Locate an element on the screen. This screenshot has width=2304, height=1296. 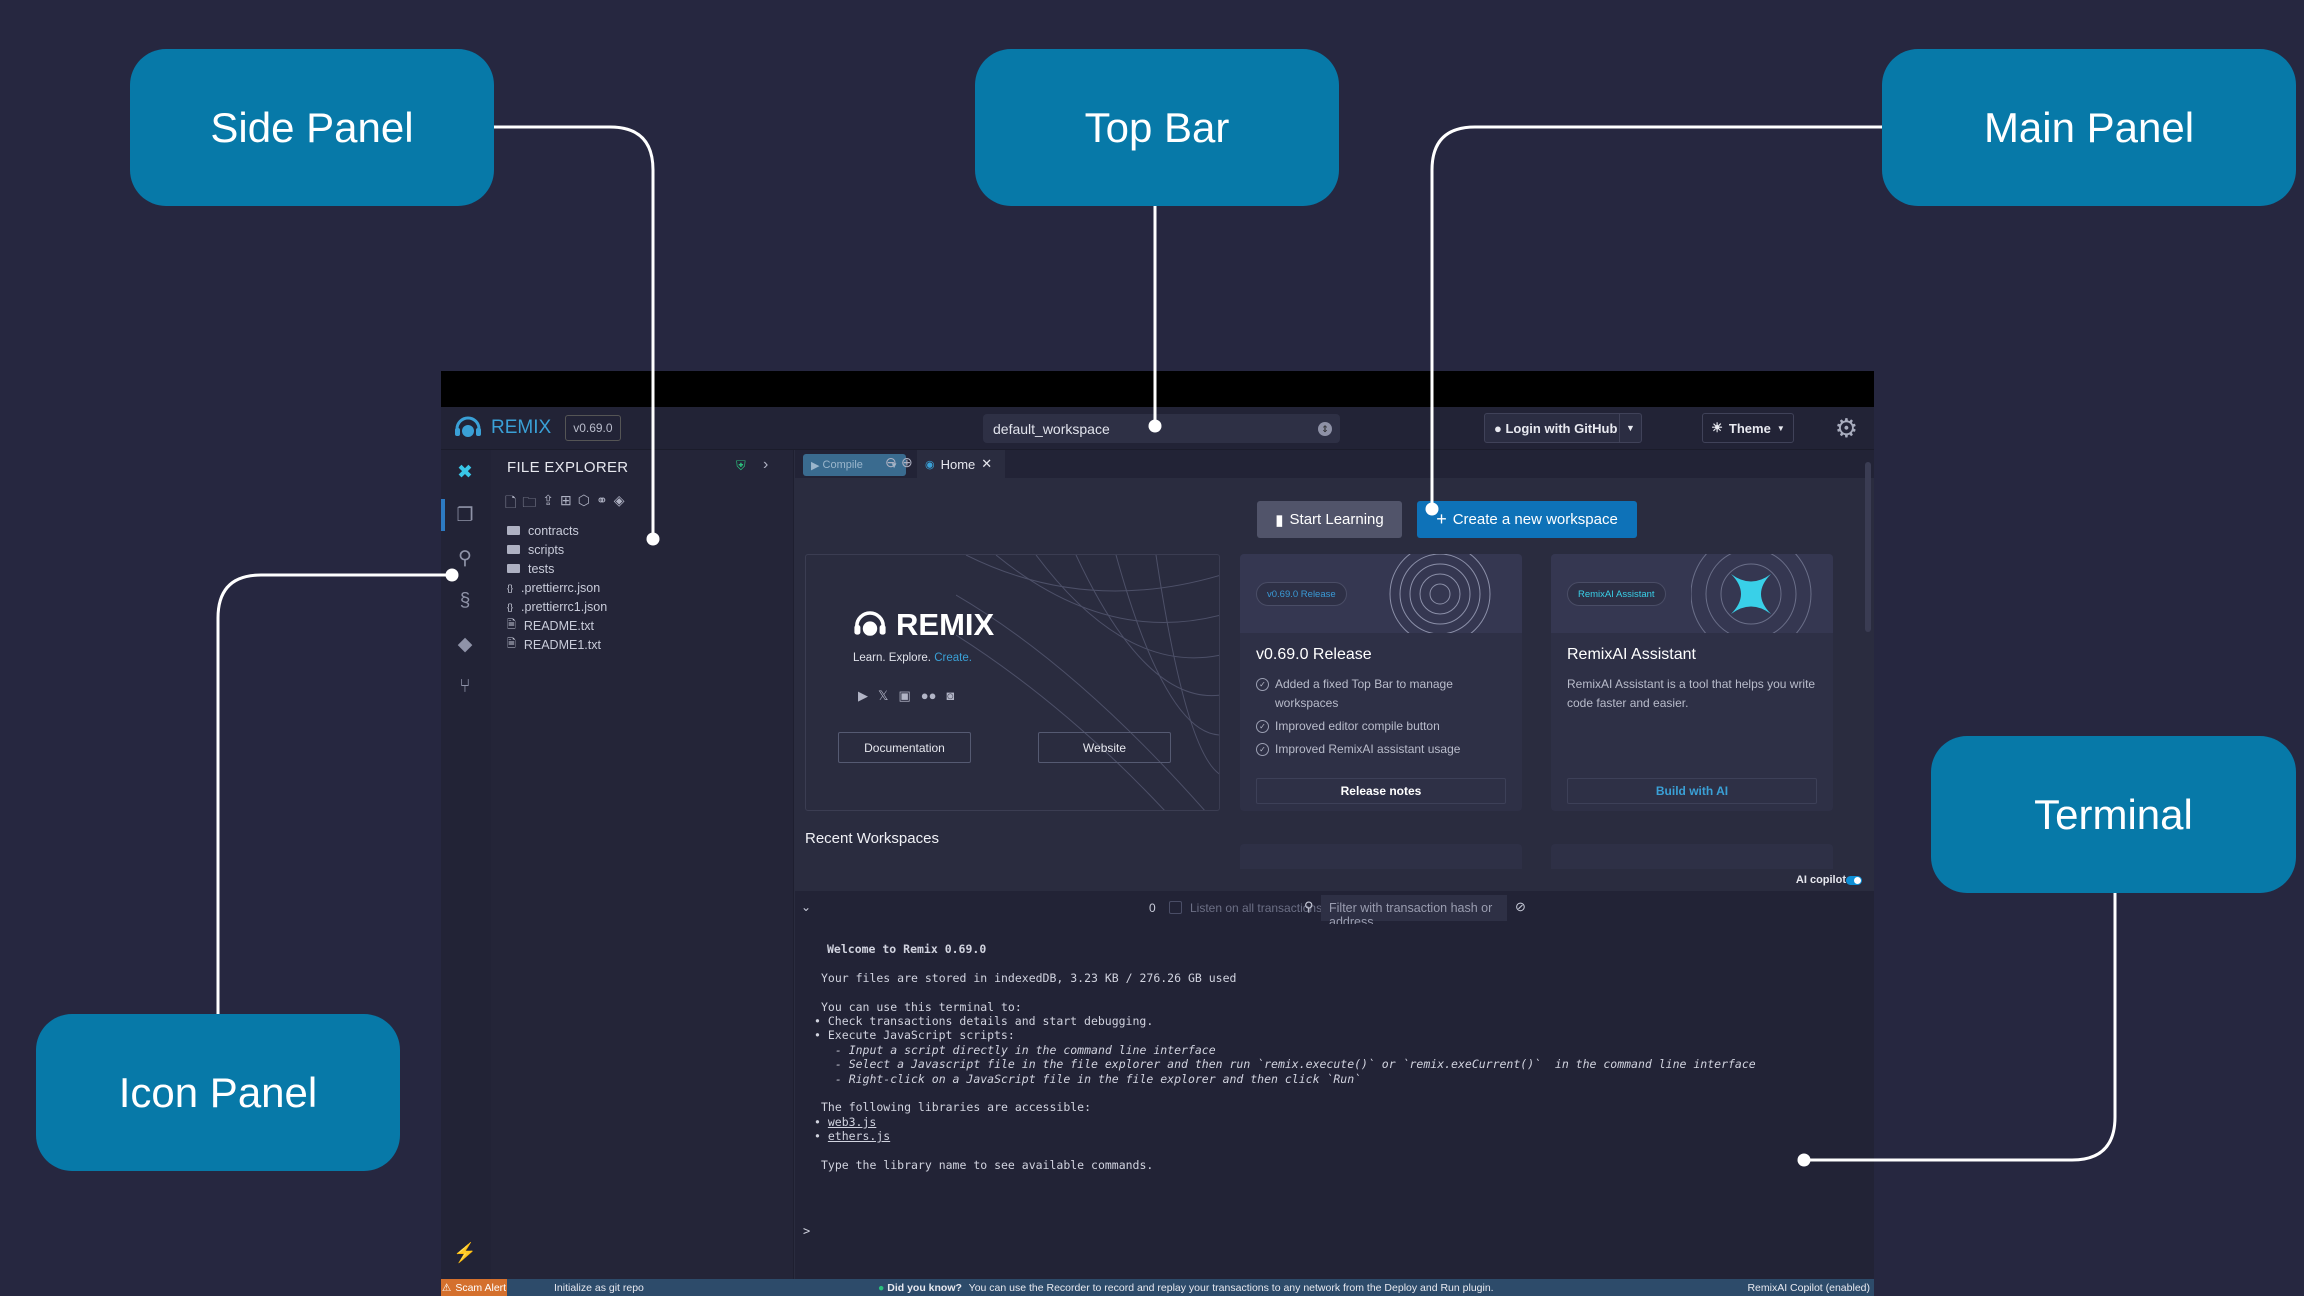
workspace-select: default_workspace ⇕ is located at coordinates (1161, 428).